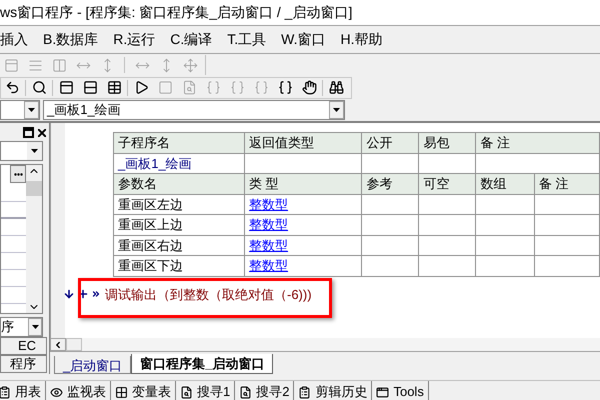 Image resolution: width=600 pixels, height=400 pixels. Describe the element at coordinates (20, 110) in the screenshot. I see `object-combo` at that location.